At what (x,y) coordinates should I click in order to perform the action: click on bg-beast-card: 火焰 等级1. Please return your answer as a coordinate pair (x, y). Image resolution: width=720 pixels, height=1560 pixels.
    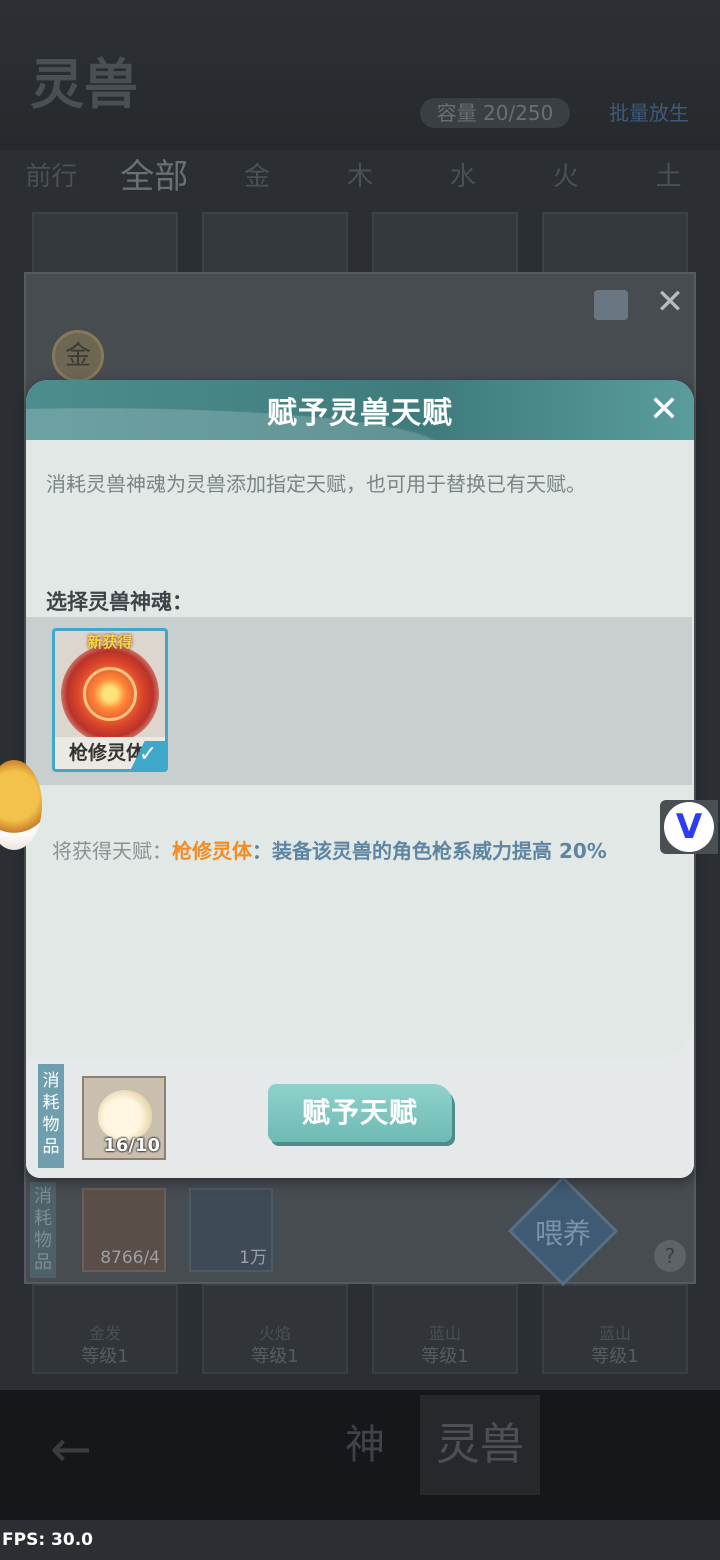
    Looking at the image, I should click on (275, 1329).